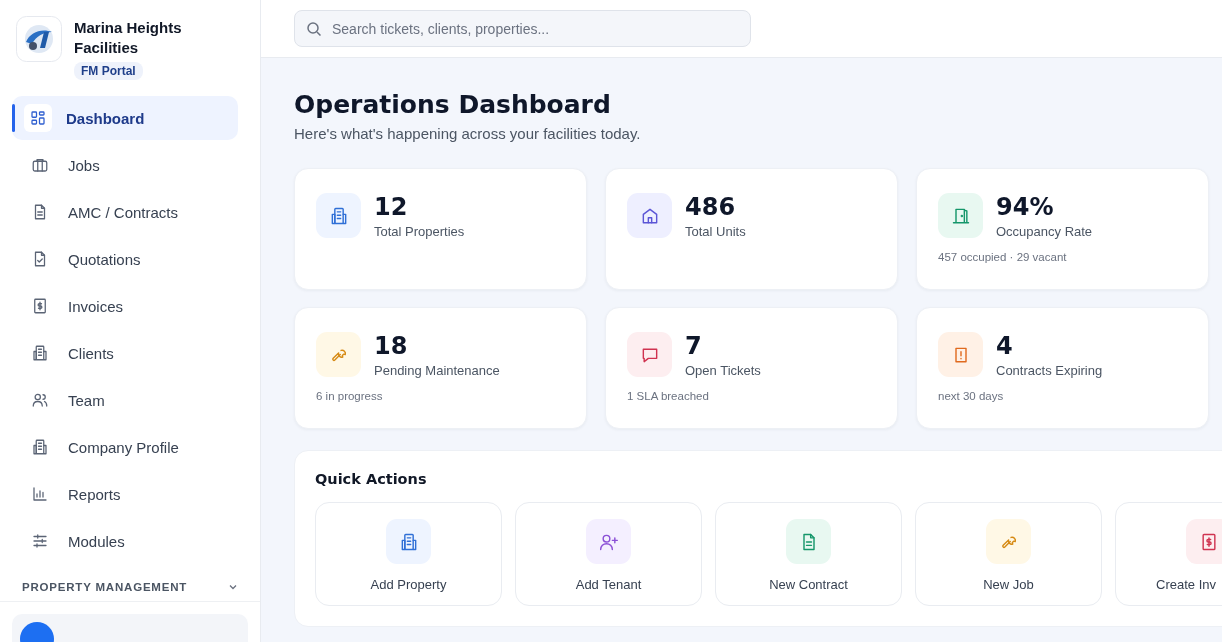 The width and height of the screenshot is (1222, 642). Describe the element at coordinates (130, 587) in the screenshot. I see `section-header: PROPERTY MANAGEMENT` at that location.